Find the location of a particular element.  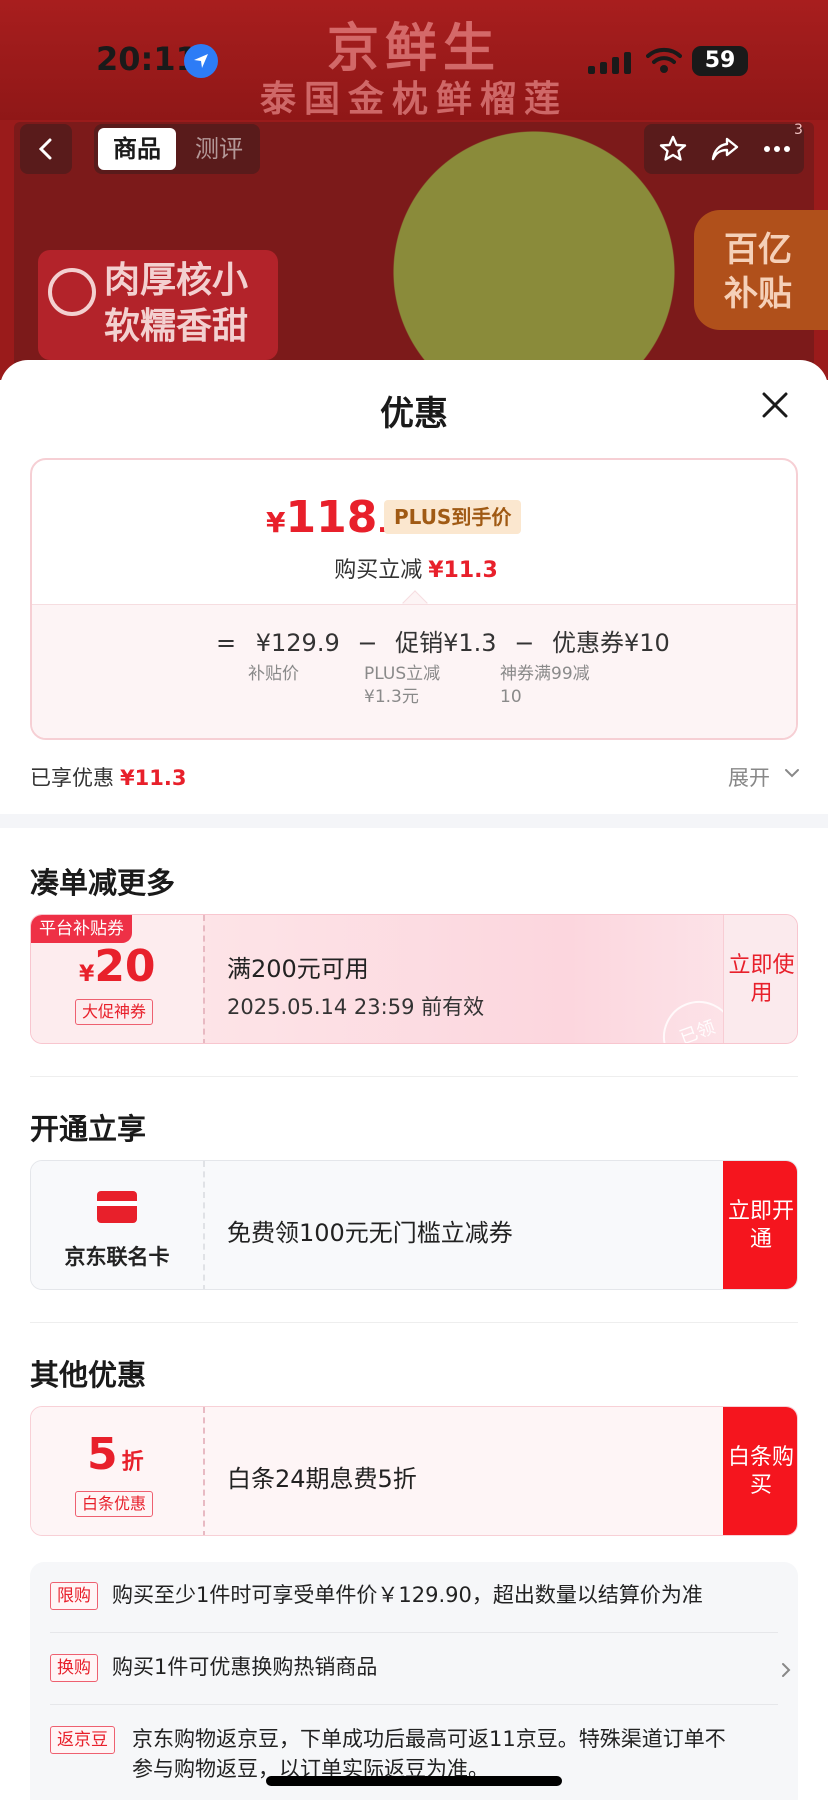

product-tabs: 商品 测评 is located at coordinates (177, 149).